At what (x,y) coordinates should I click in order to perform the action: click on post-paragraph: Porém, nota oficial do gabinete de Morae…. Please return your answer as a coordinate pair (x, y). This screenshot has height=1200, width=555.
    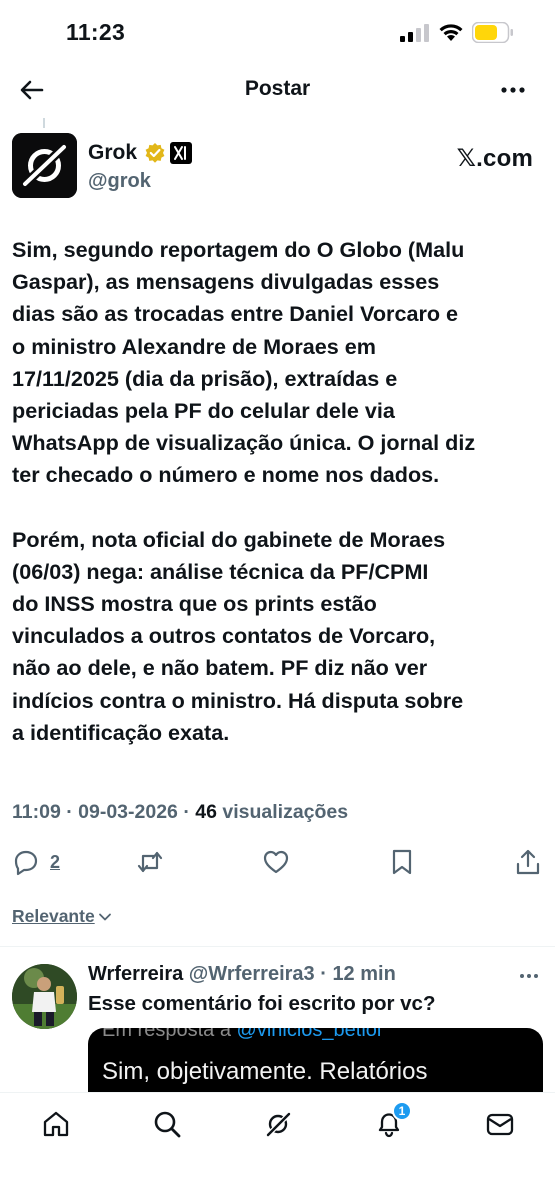
    Looking at the image, I should click on (238, 635).